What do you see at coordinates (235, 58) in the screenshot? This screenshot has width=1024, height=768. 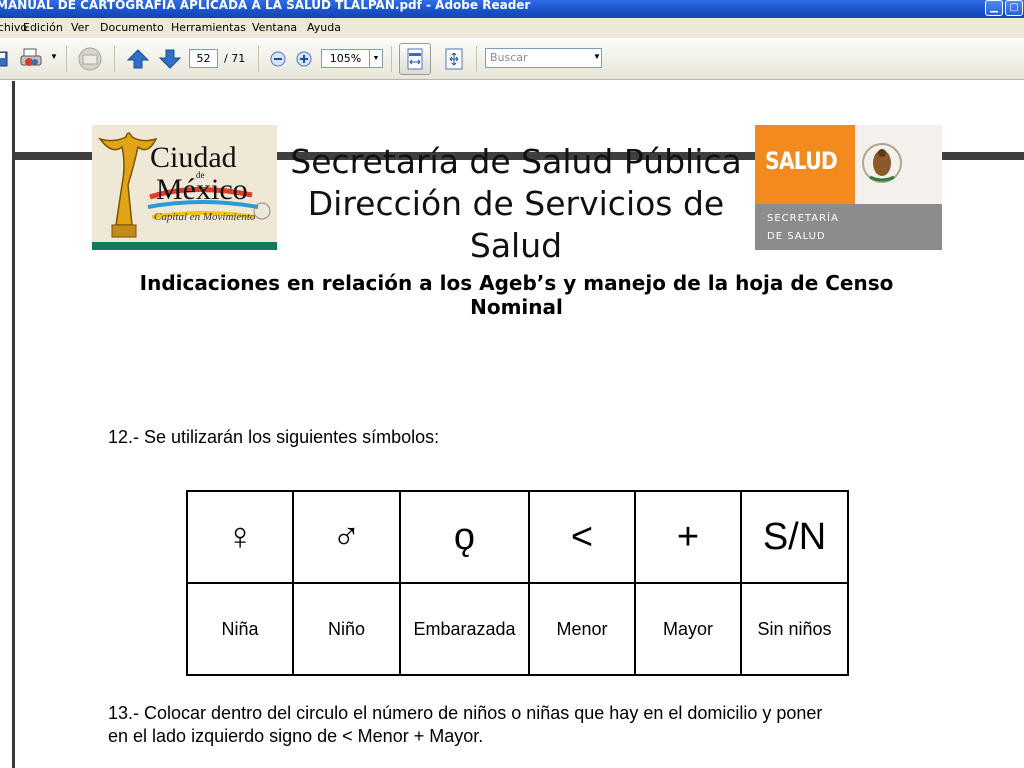 I see `page-count: / 71` at bounding box center [235, 58].